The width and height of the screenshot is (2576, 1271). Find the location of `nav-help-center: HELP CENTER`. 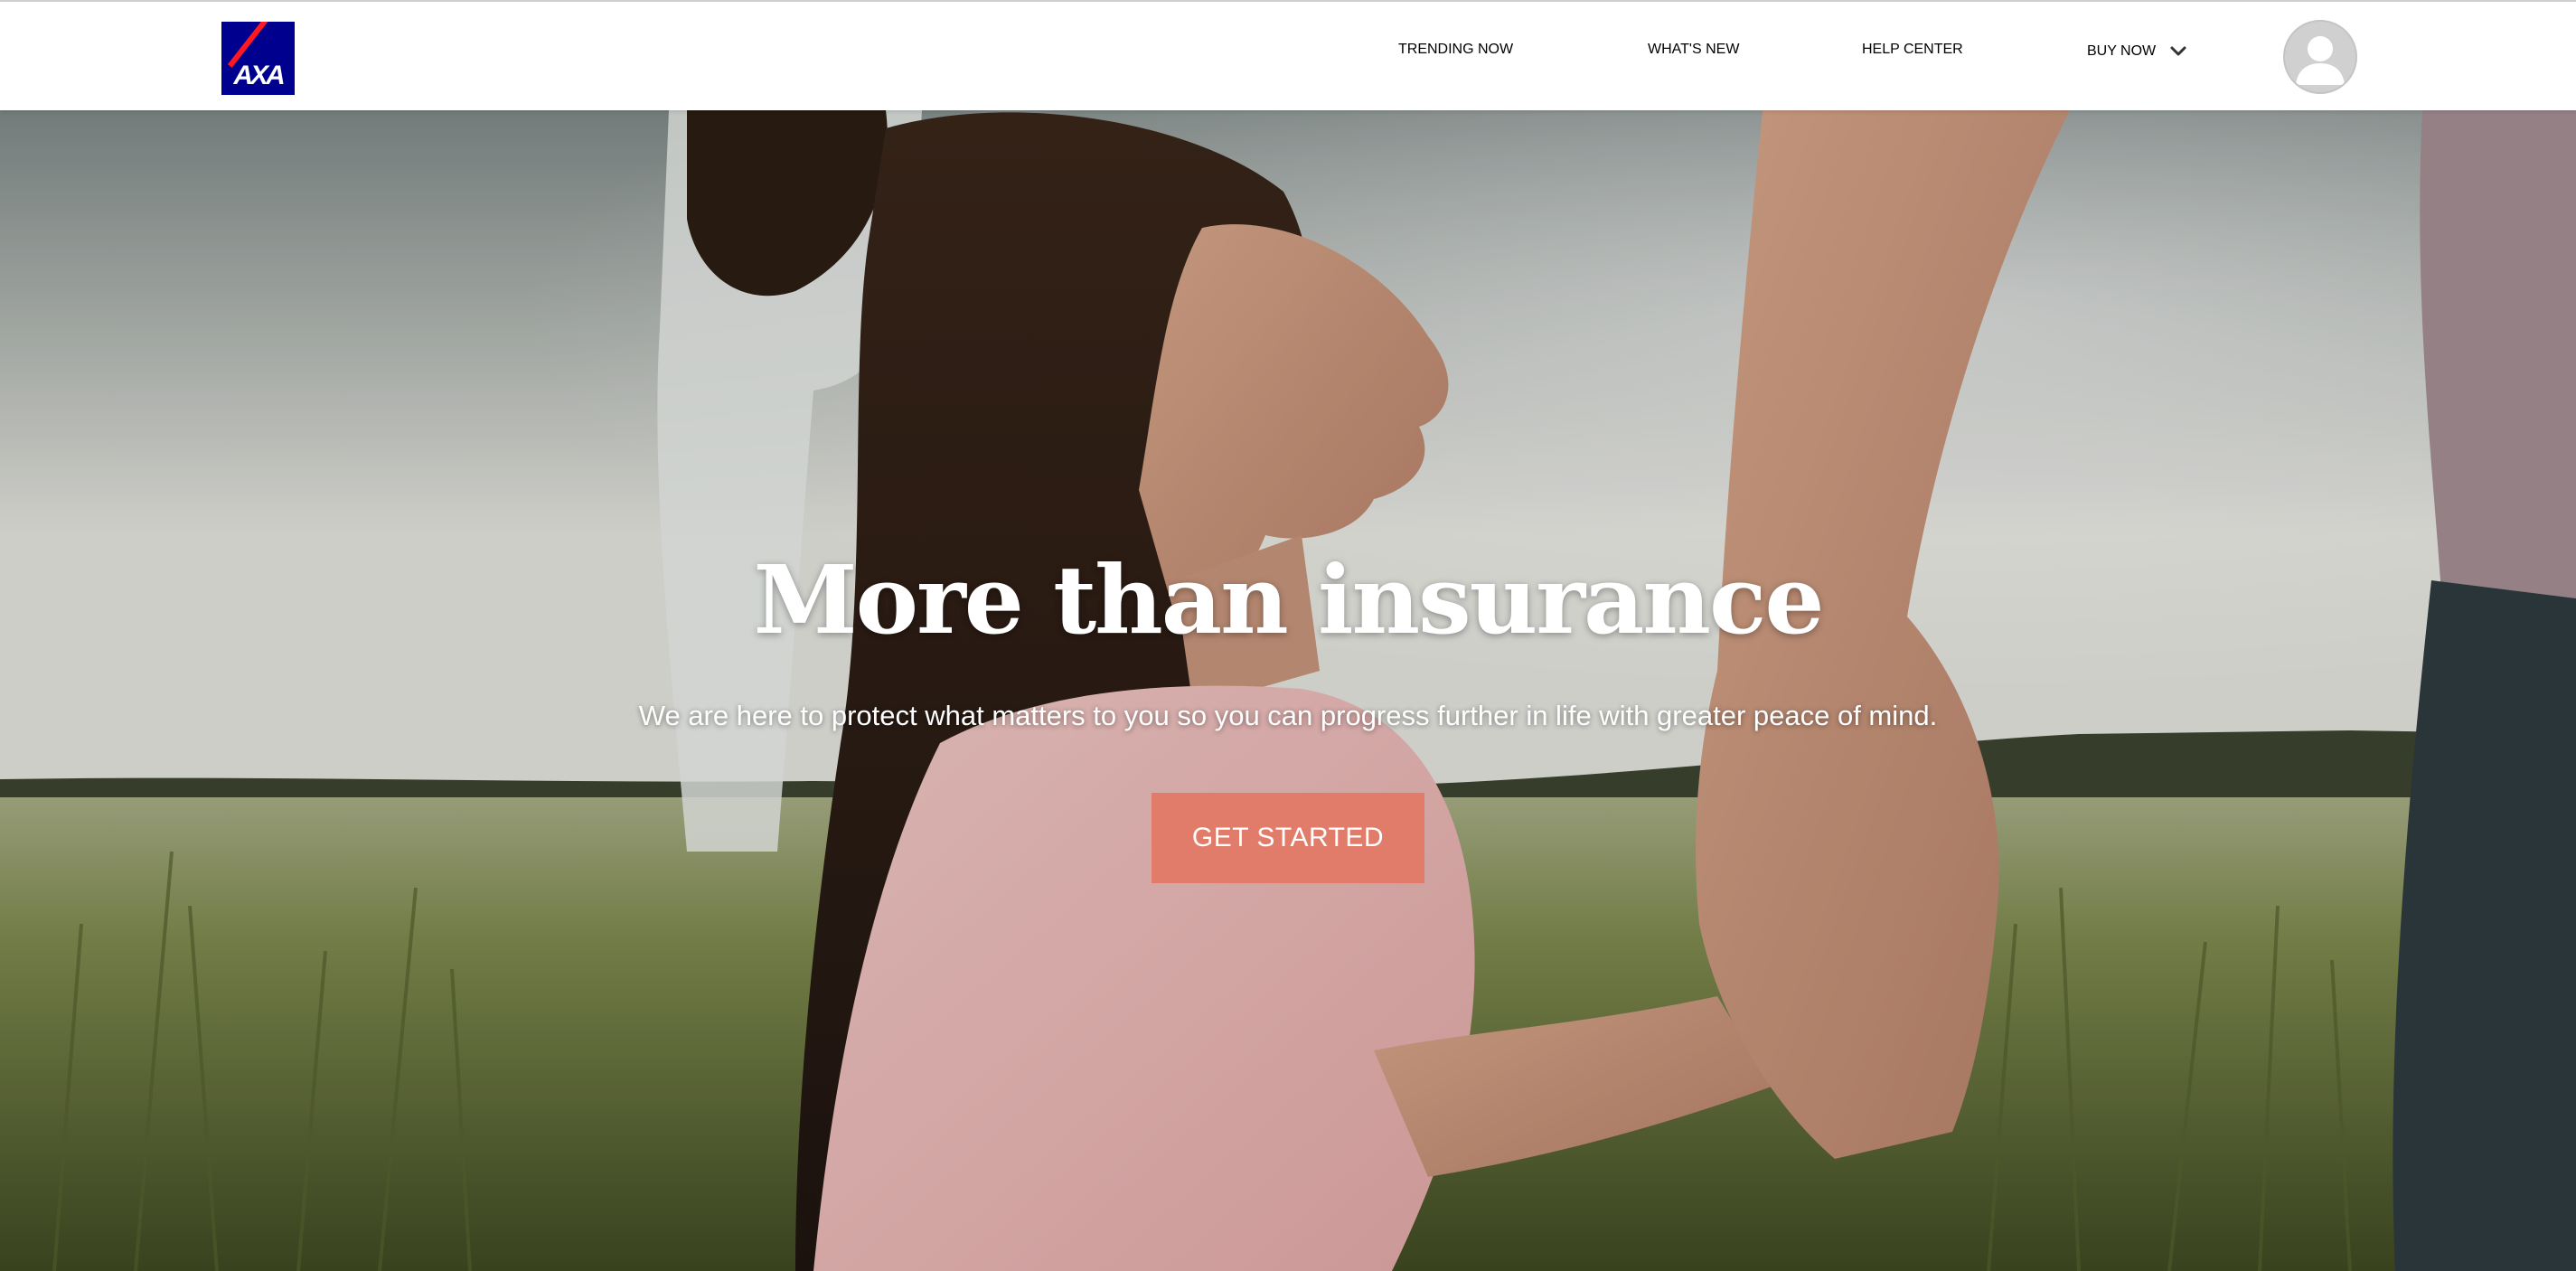

nav-help-center: HELP CENTER is located at coordinates (1912, 50).